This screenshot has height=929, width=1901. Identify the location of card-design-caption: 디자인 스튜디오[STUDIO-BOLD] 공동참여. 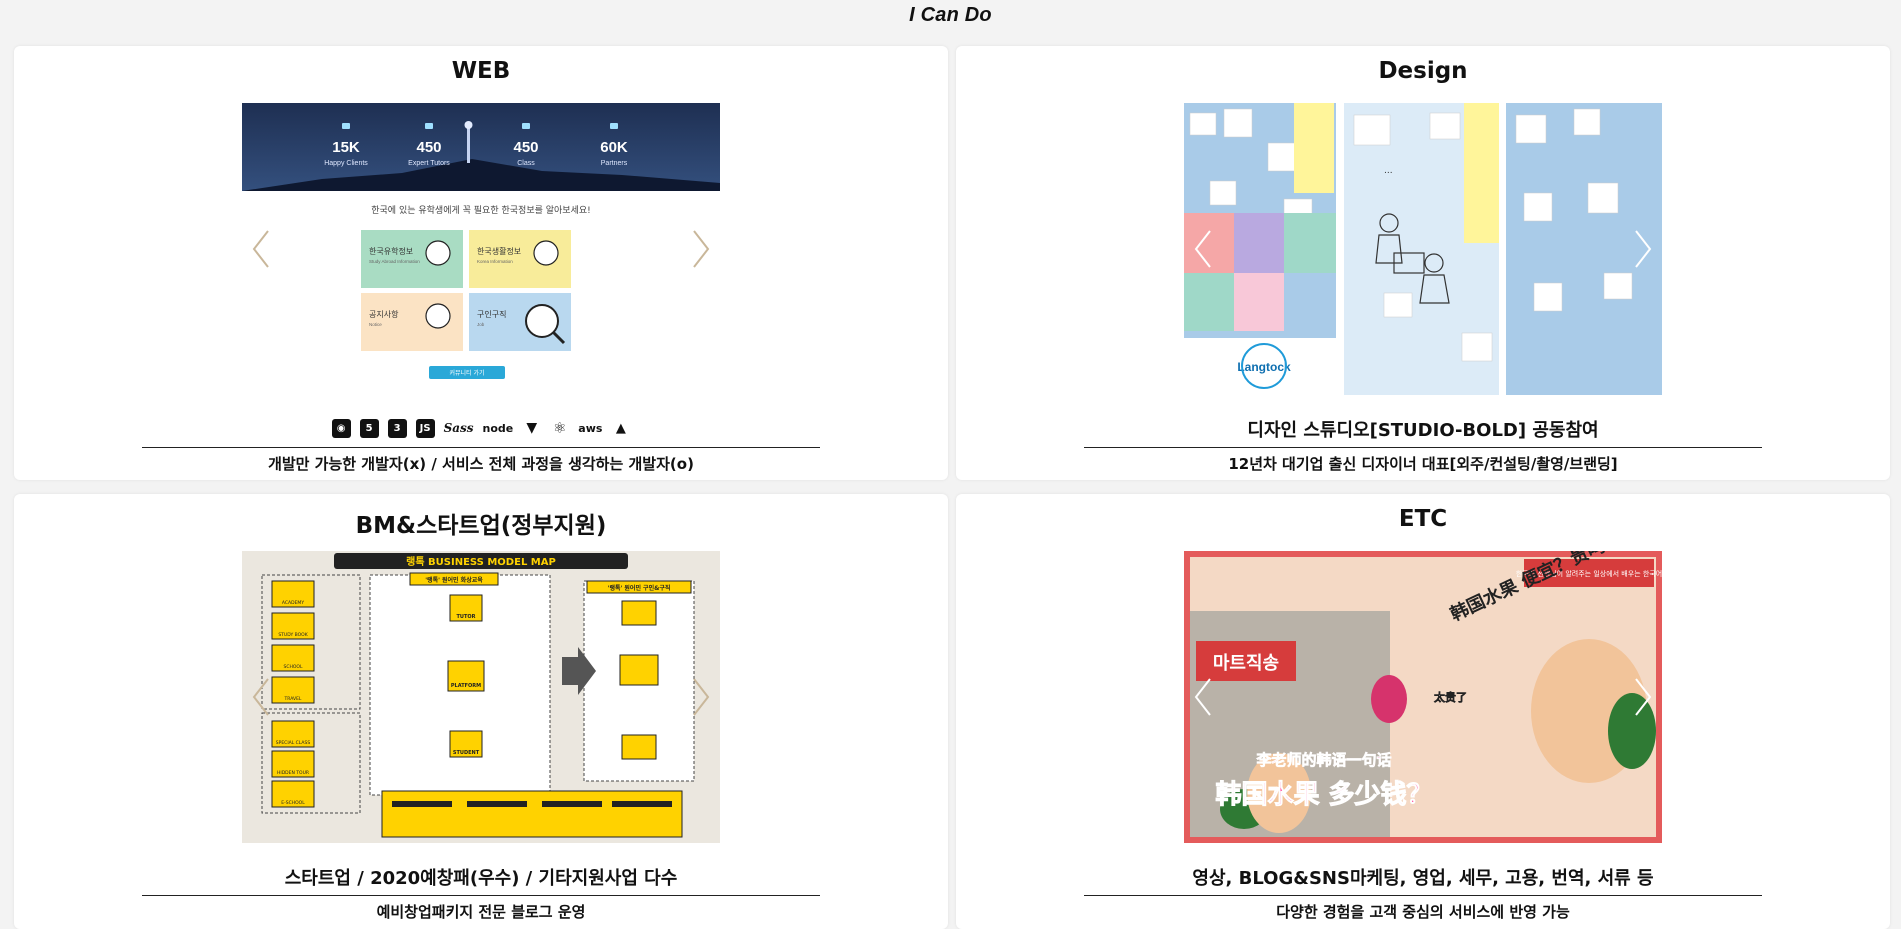
(1423, 430).